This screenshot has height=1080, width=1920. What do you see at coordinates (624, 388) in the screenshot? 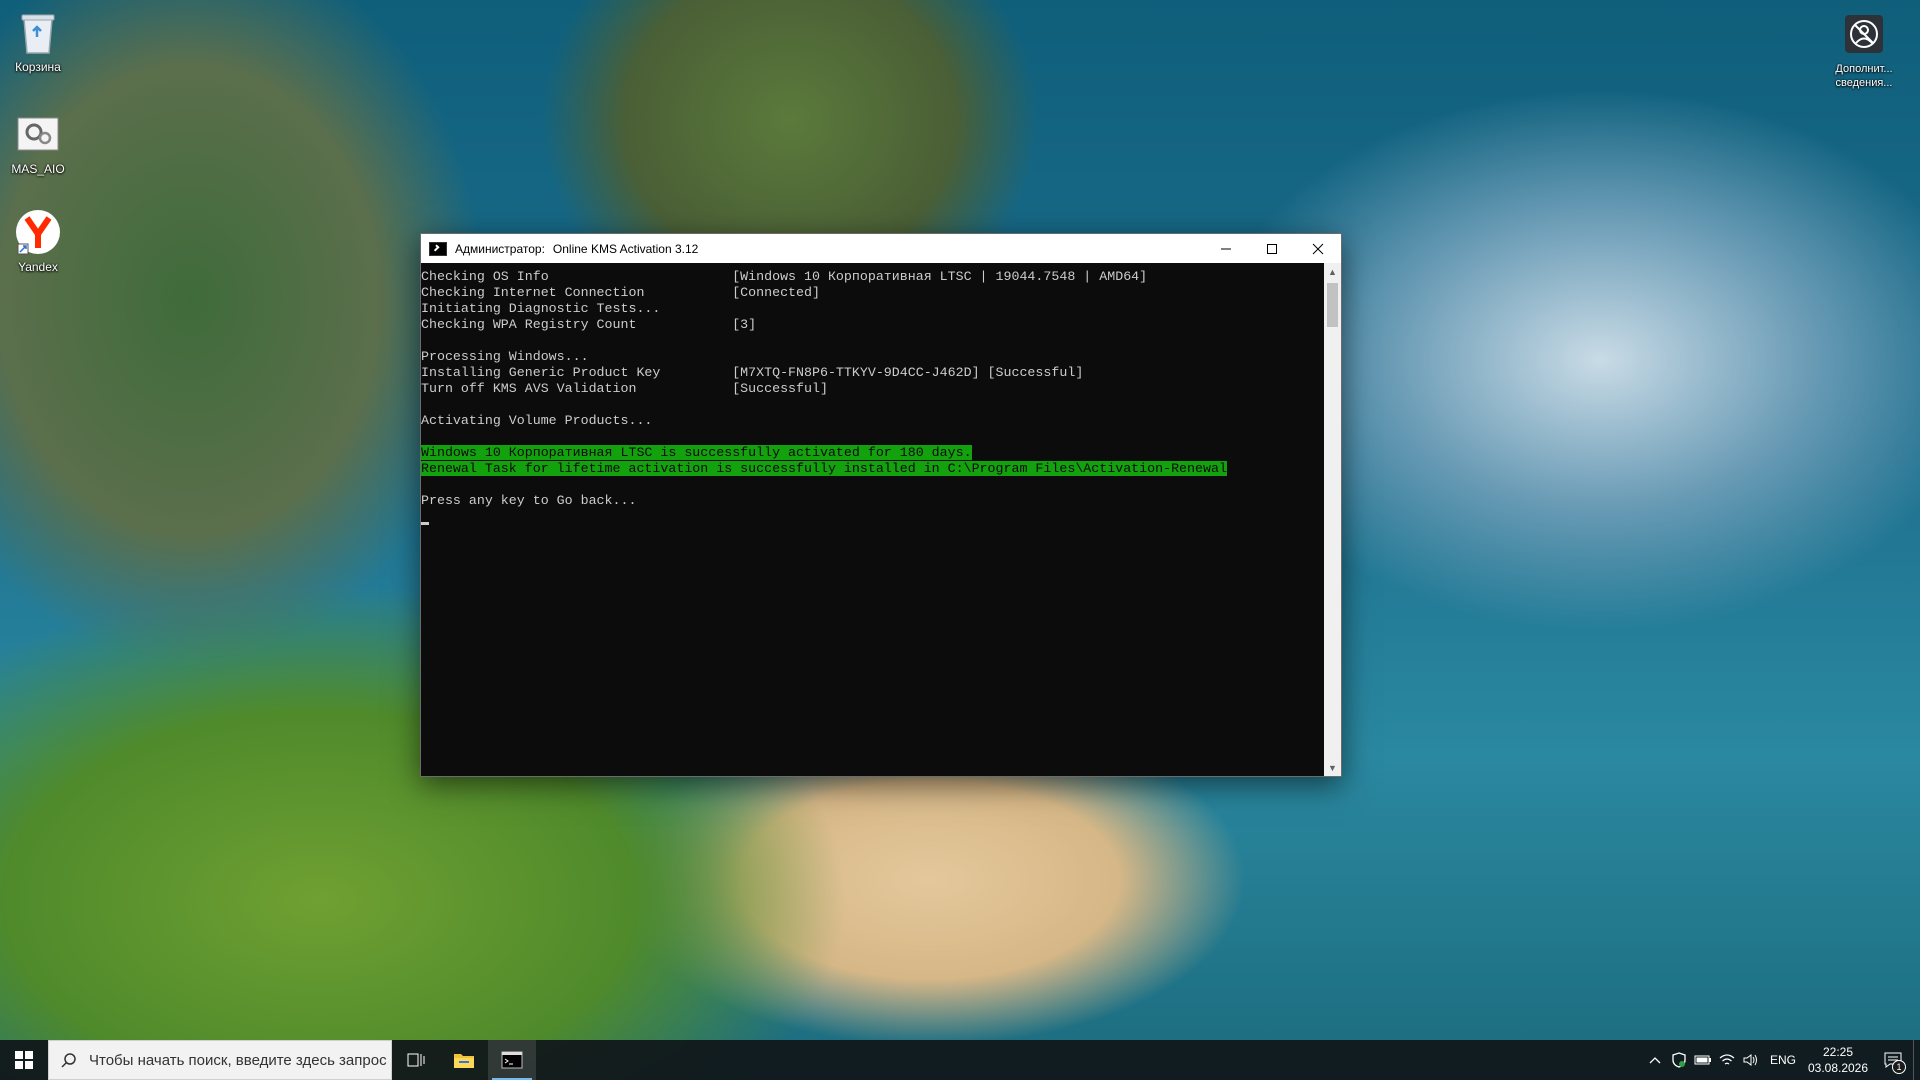
I see `console-line: Turn off KMS AVS Validation [Successful]` at bounding box center [624, 388].